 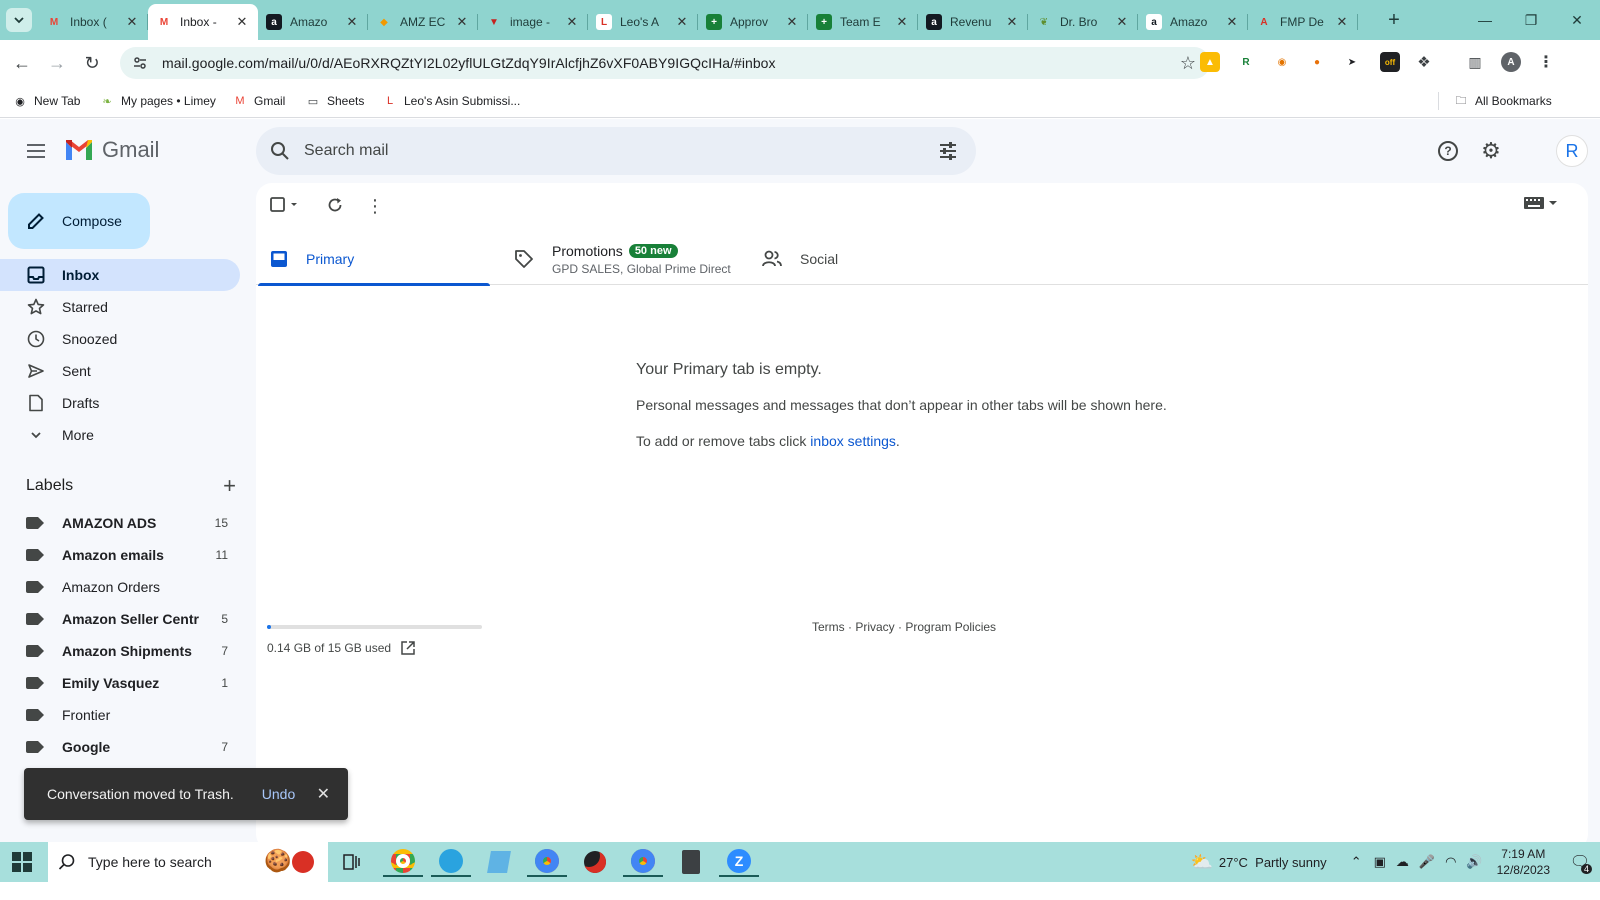 I want to click on close-window-icon: ✕, so click(x=1577, y=20).